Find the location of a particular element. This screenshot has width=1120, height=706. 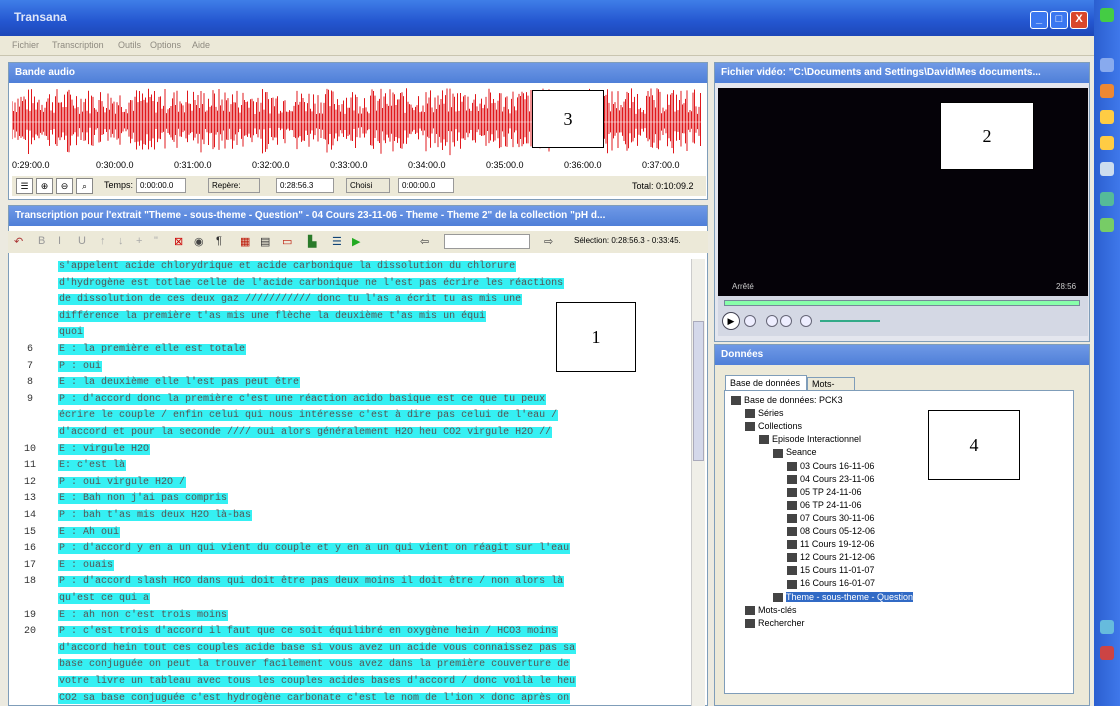

rise-icon: ↑ is located at coordinates (103, 241).